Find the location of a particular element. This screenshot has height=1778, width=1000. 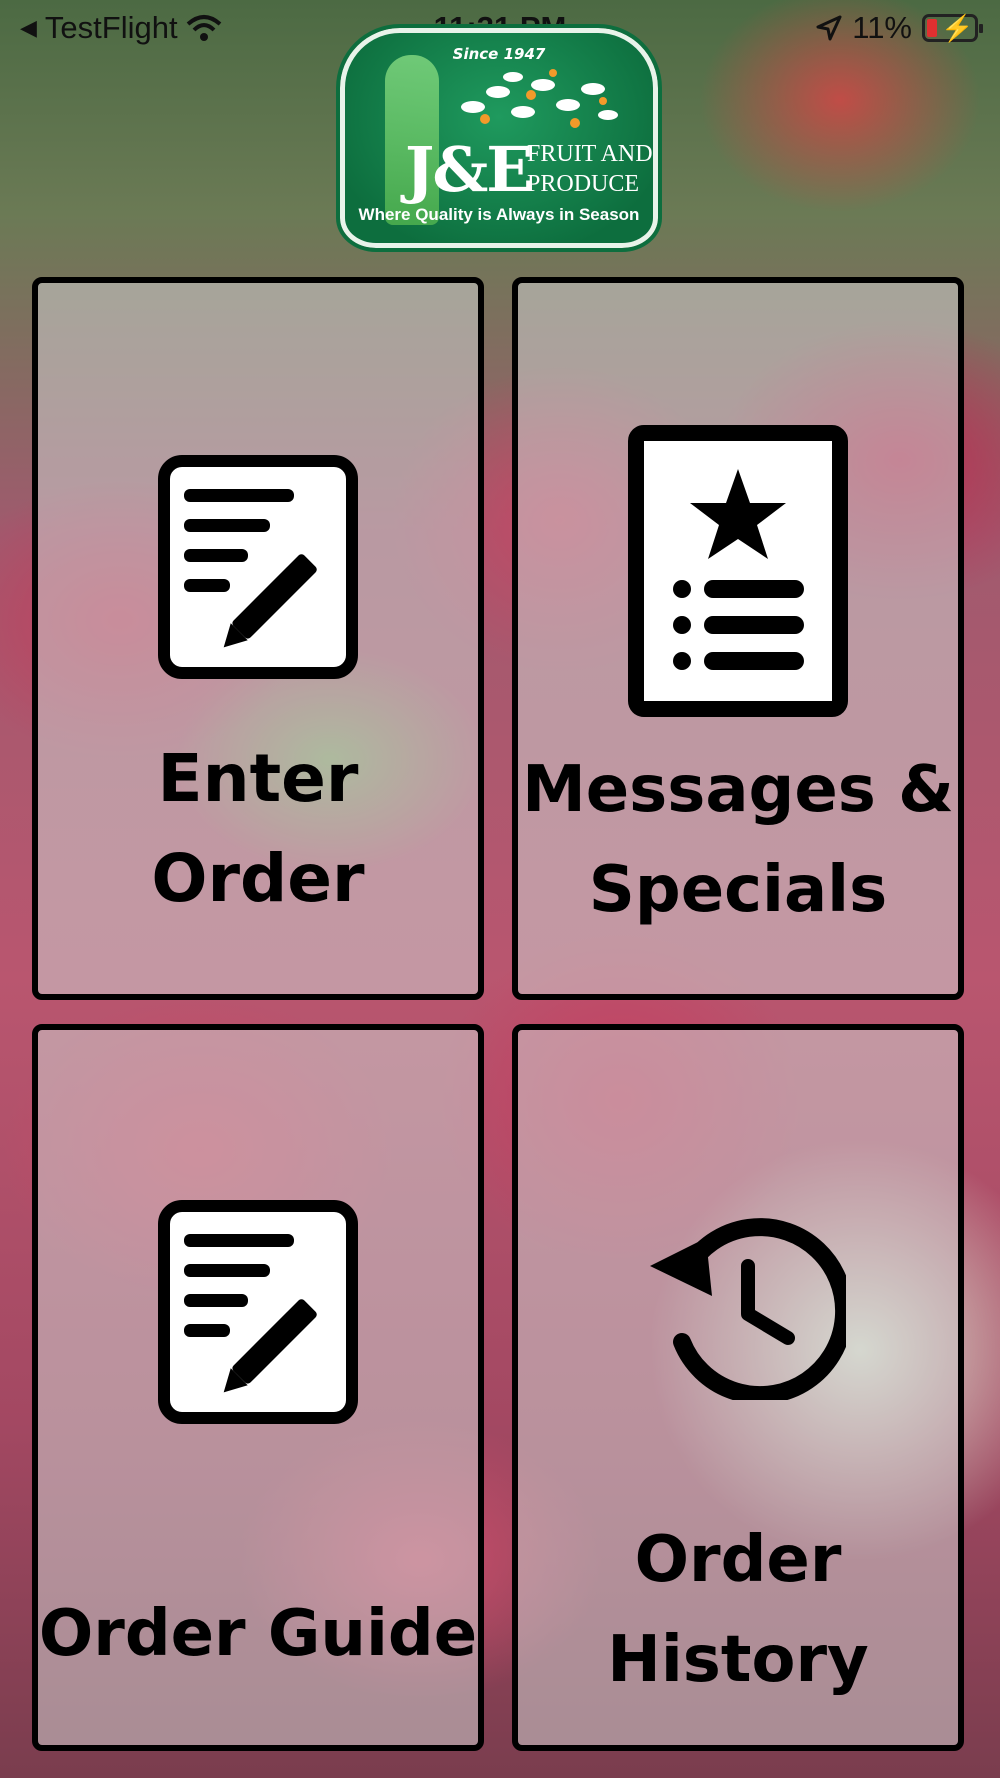

logo-brand: J&E is located at coordinates (469, 169).